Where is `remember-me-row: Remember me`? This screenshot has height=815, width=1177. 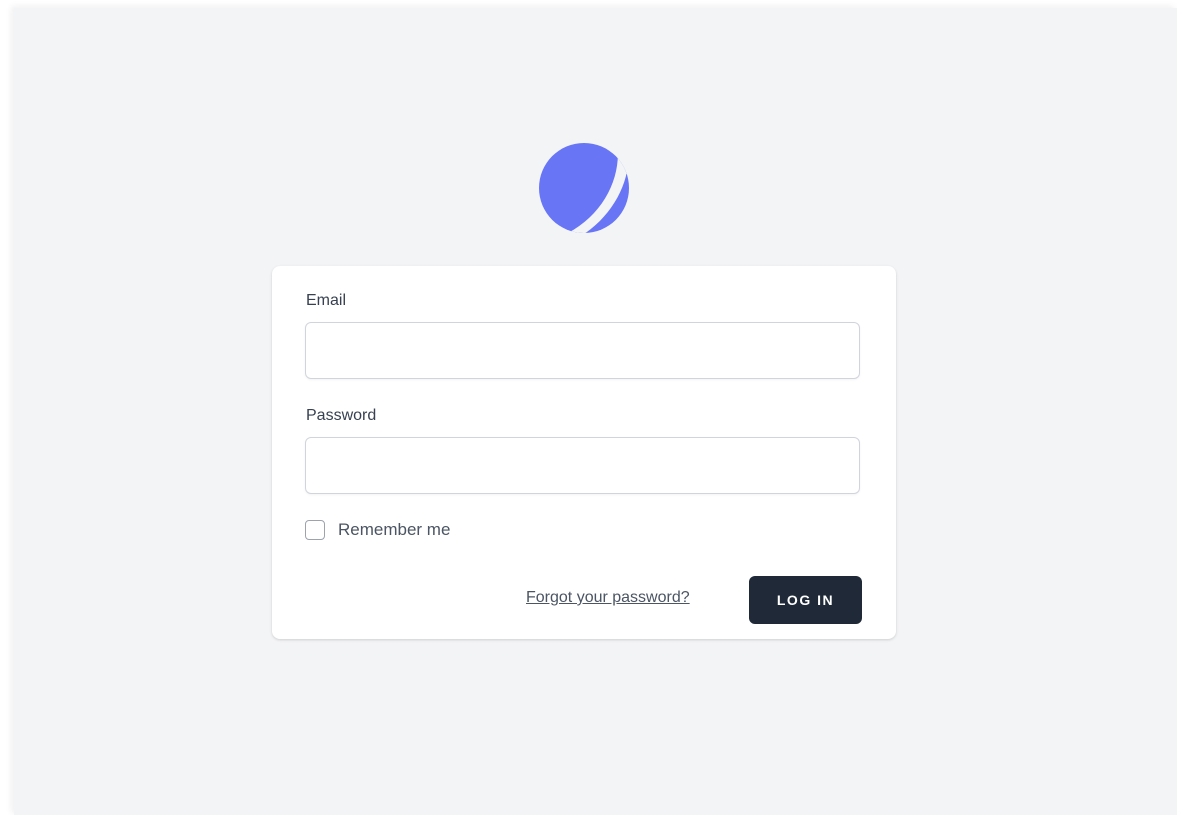
remember-me-row: Remember me is located at coordinates (377, 530).